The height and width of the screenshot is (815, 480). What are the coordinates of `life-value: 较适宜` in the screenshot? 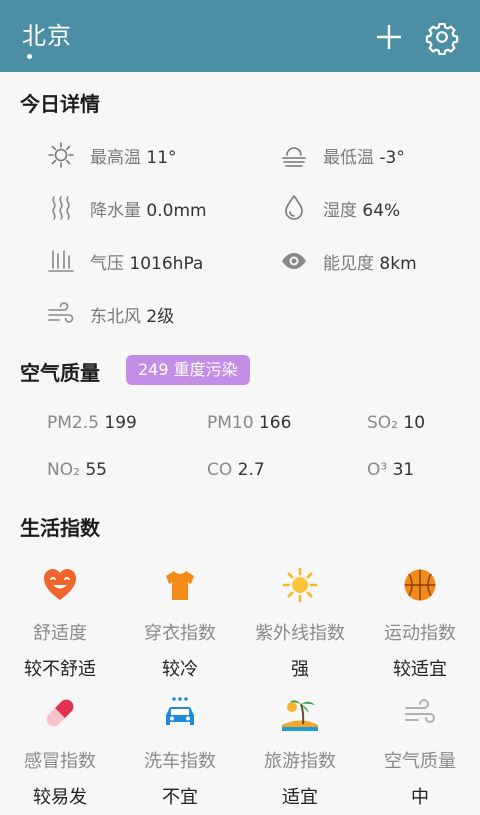 It's located at (420, 669).